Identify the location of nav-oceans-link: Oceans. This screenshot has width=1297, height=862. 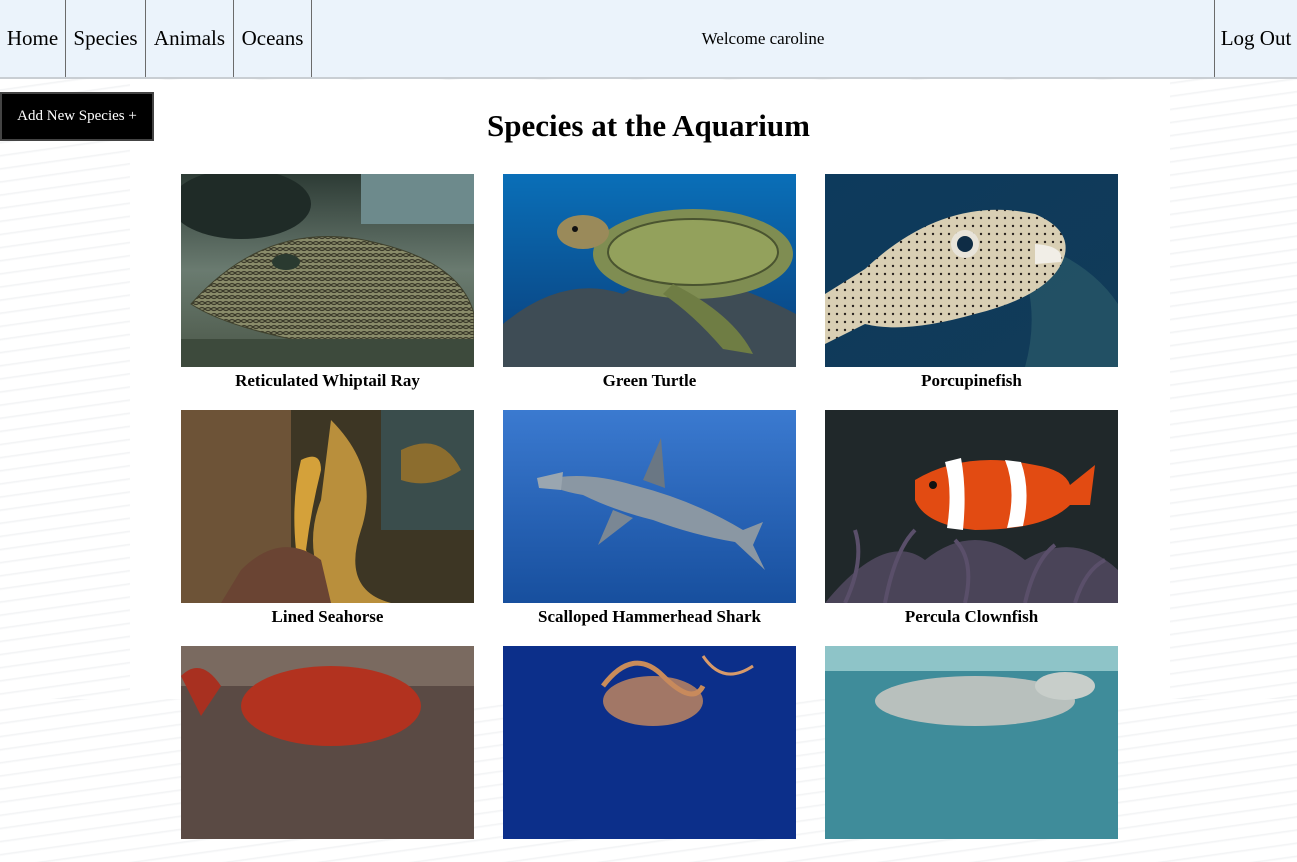
(273, 38).